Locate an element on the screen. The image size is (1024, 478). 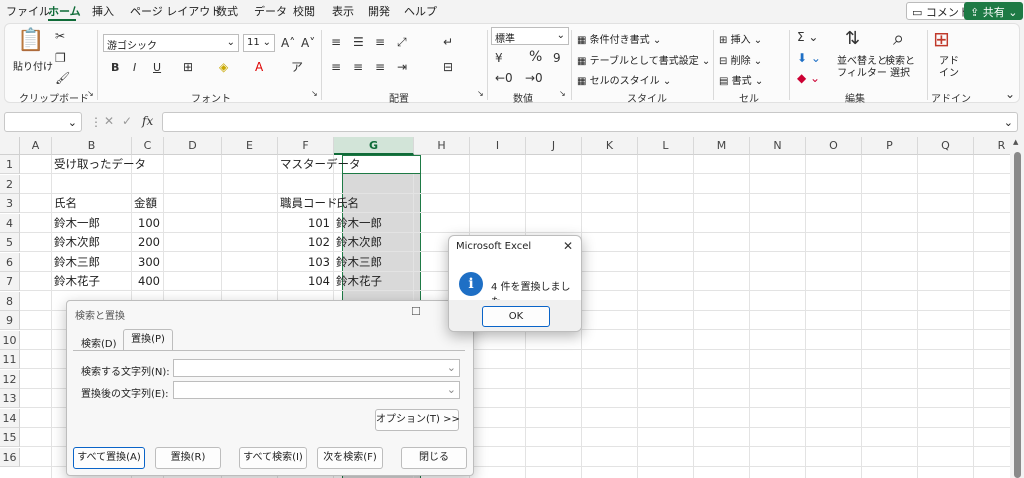
find-what-input: ⌄ is located at coordinates (316, 368).